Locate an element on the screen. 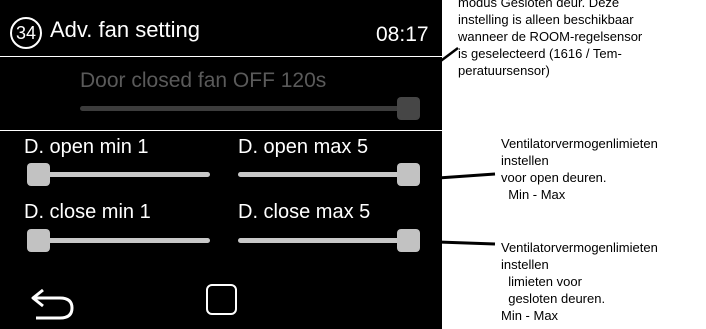 This screenshot has height=329, width=706. arrow-to-open-max-slider is located at coordinates (462, 178).